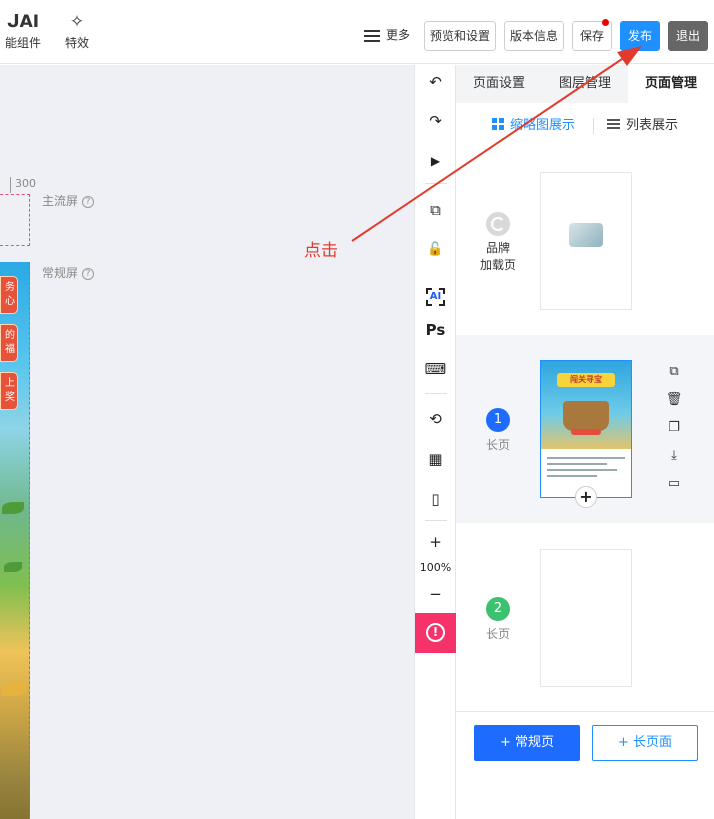 The height and width of the screenshot is (819, 714). What do you see at coordinates (435, 567) in the screenshot?
I see `zoom-level: 100%` at bounding box center [435, 567].